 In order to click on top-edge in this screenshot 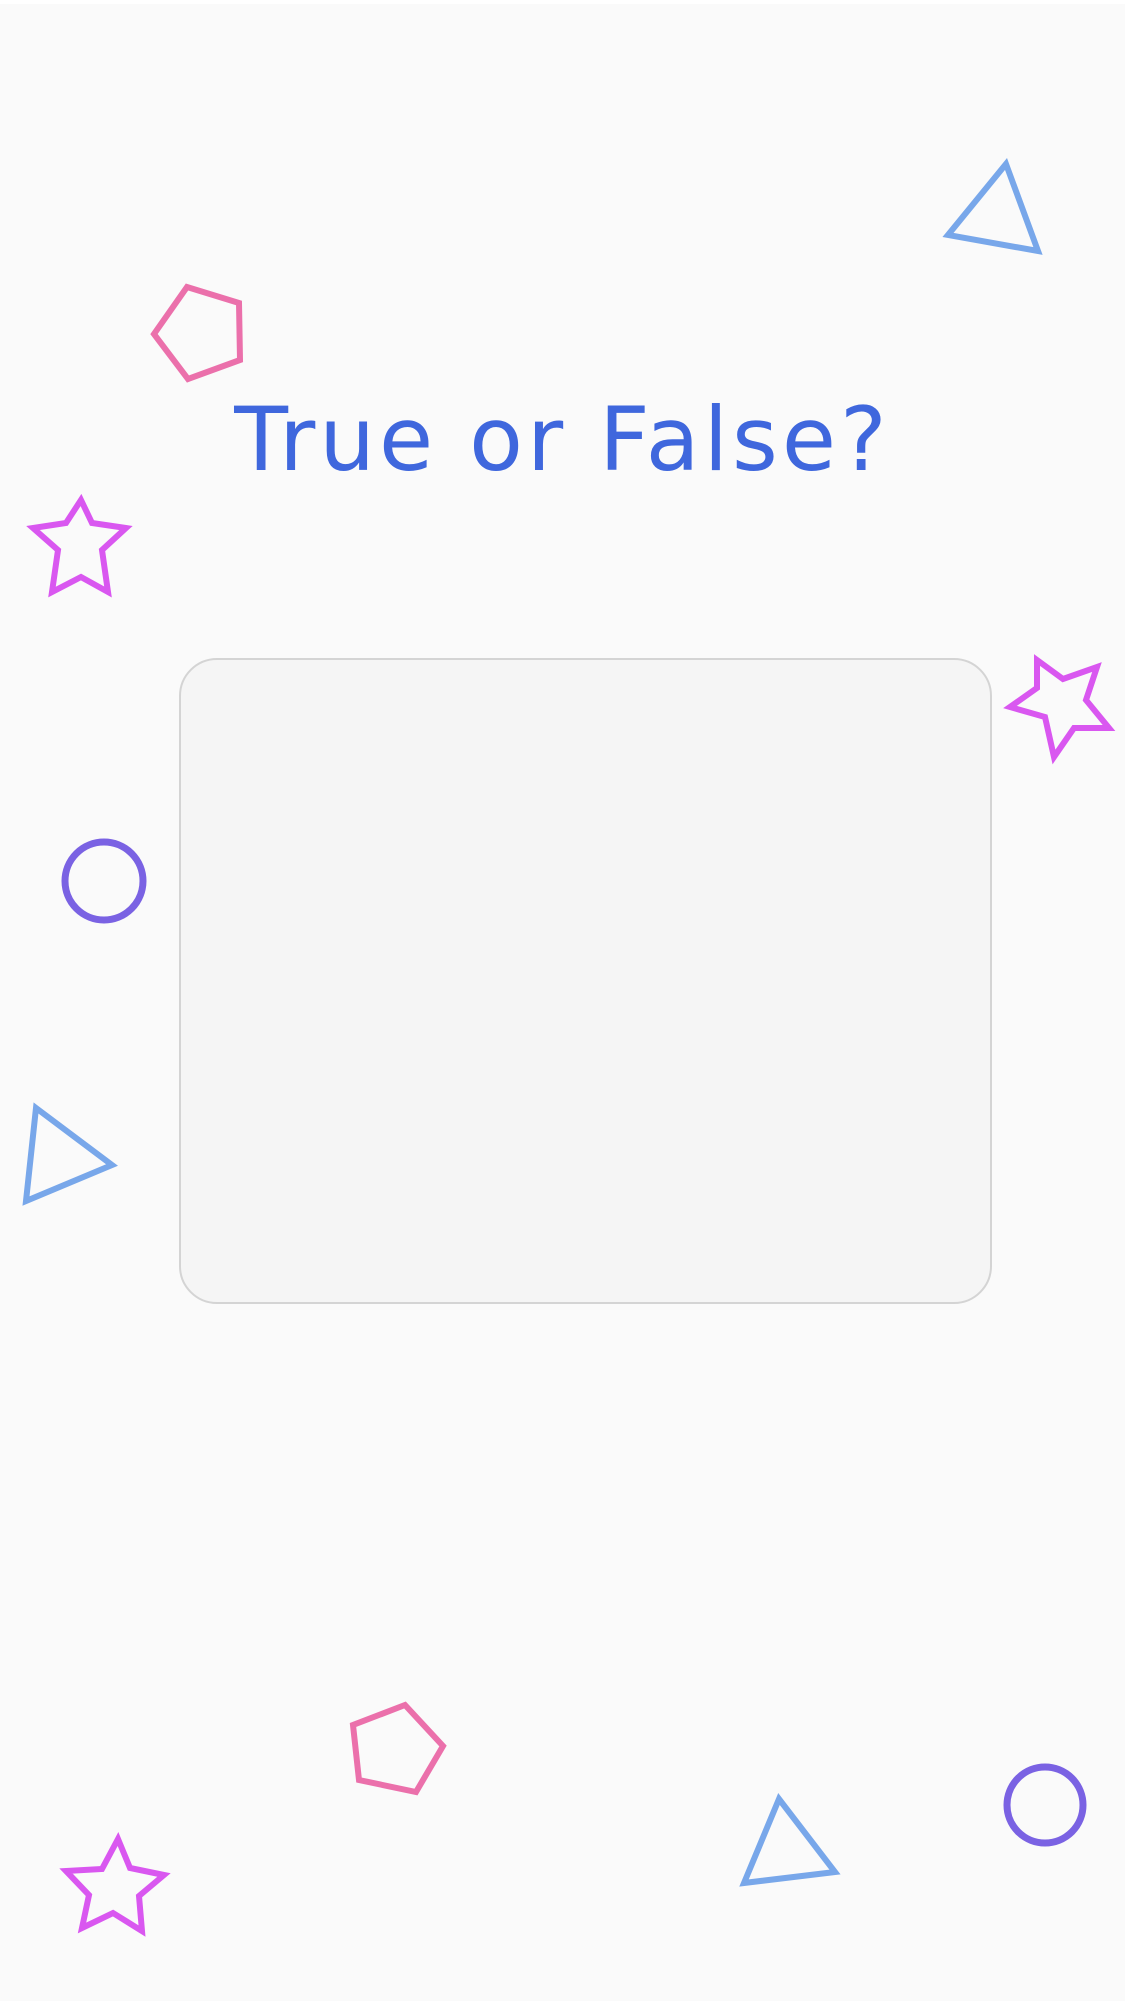, I will do `click(562, 2)`.